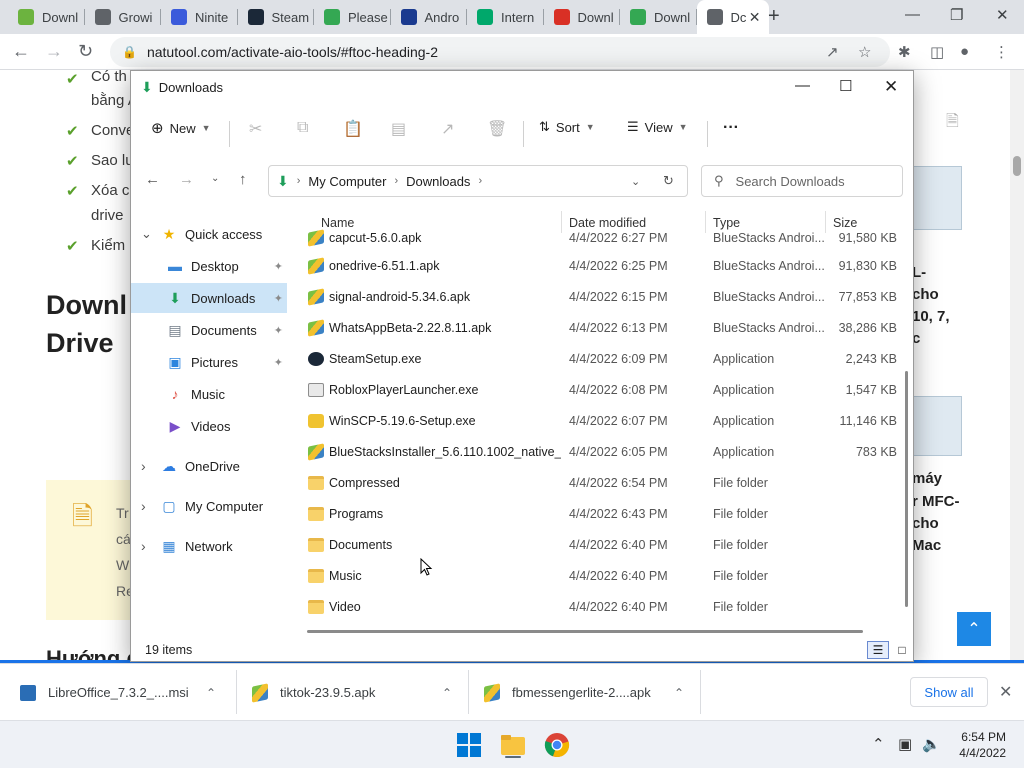  Describe the element at coordinates (937, 52) in the screenshot. I see `side-panel-icon: ◫` at that location.